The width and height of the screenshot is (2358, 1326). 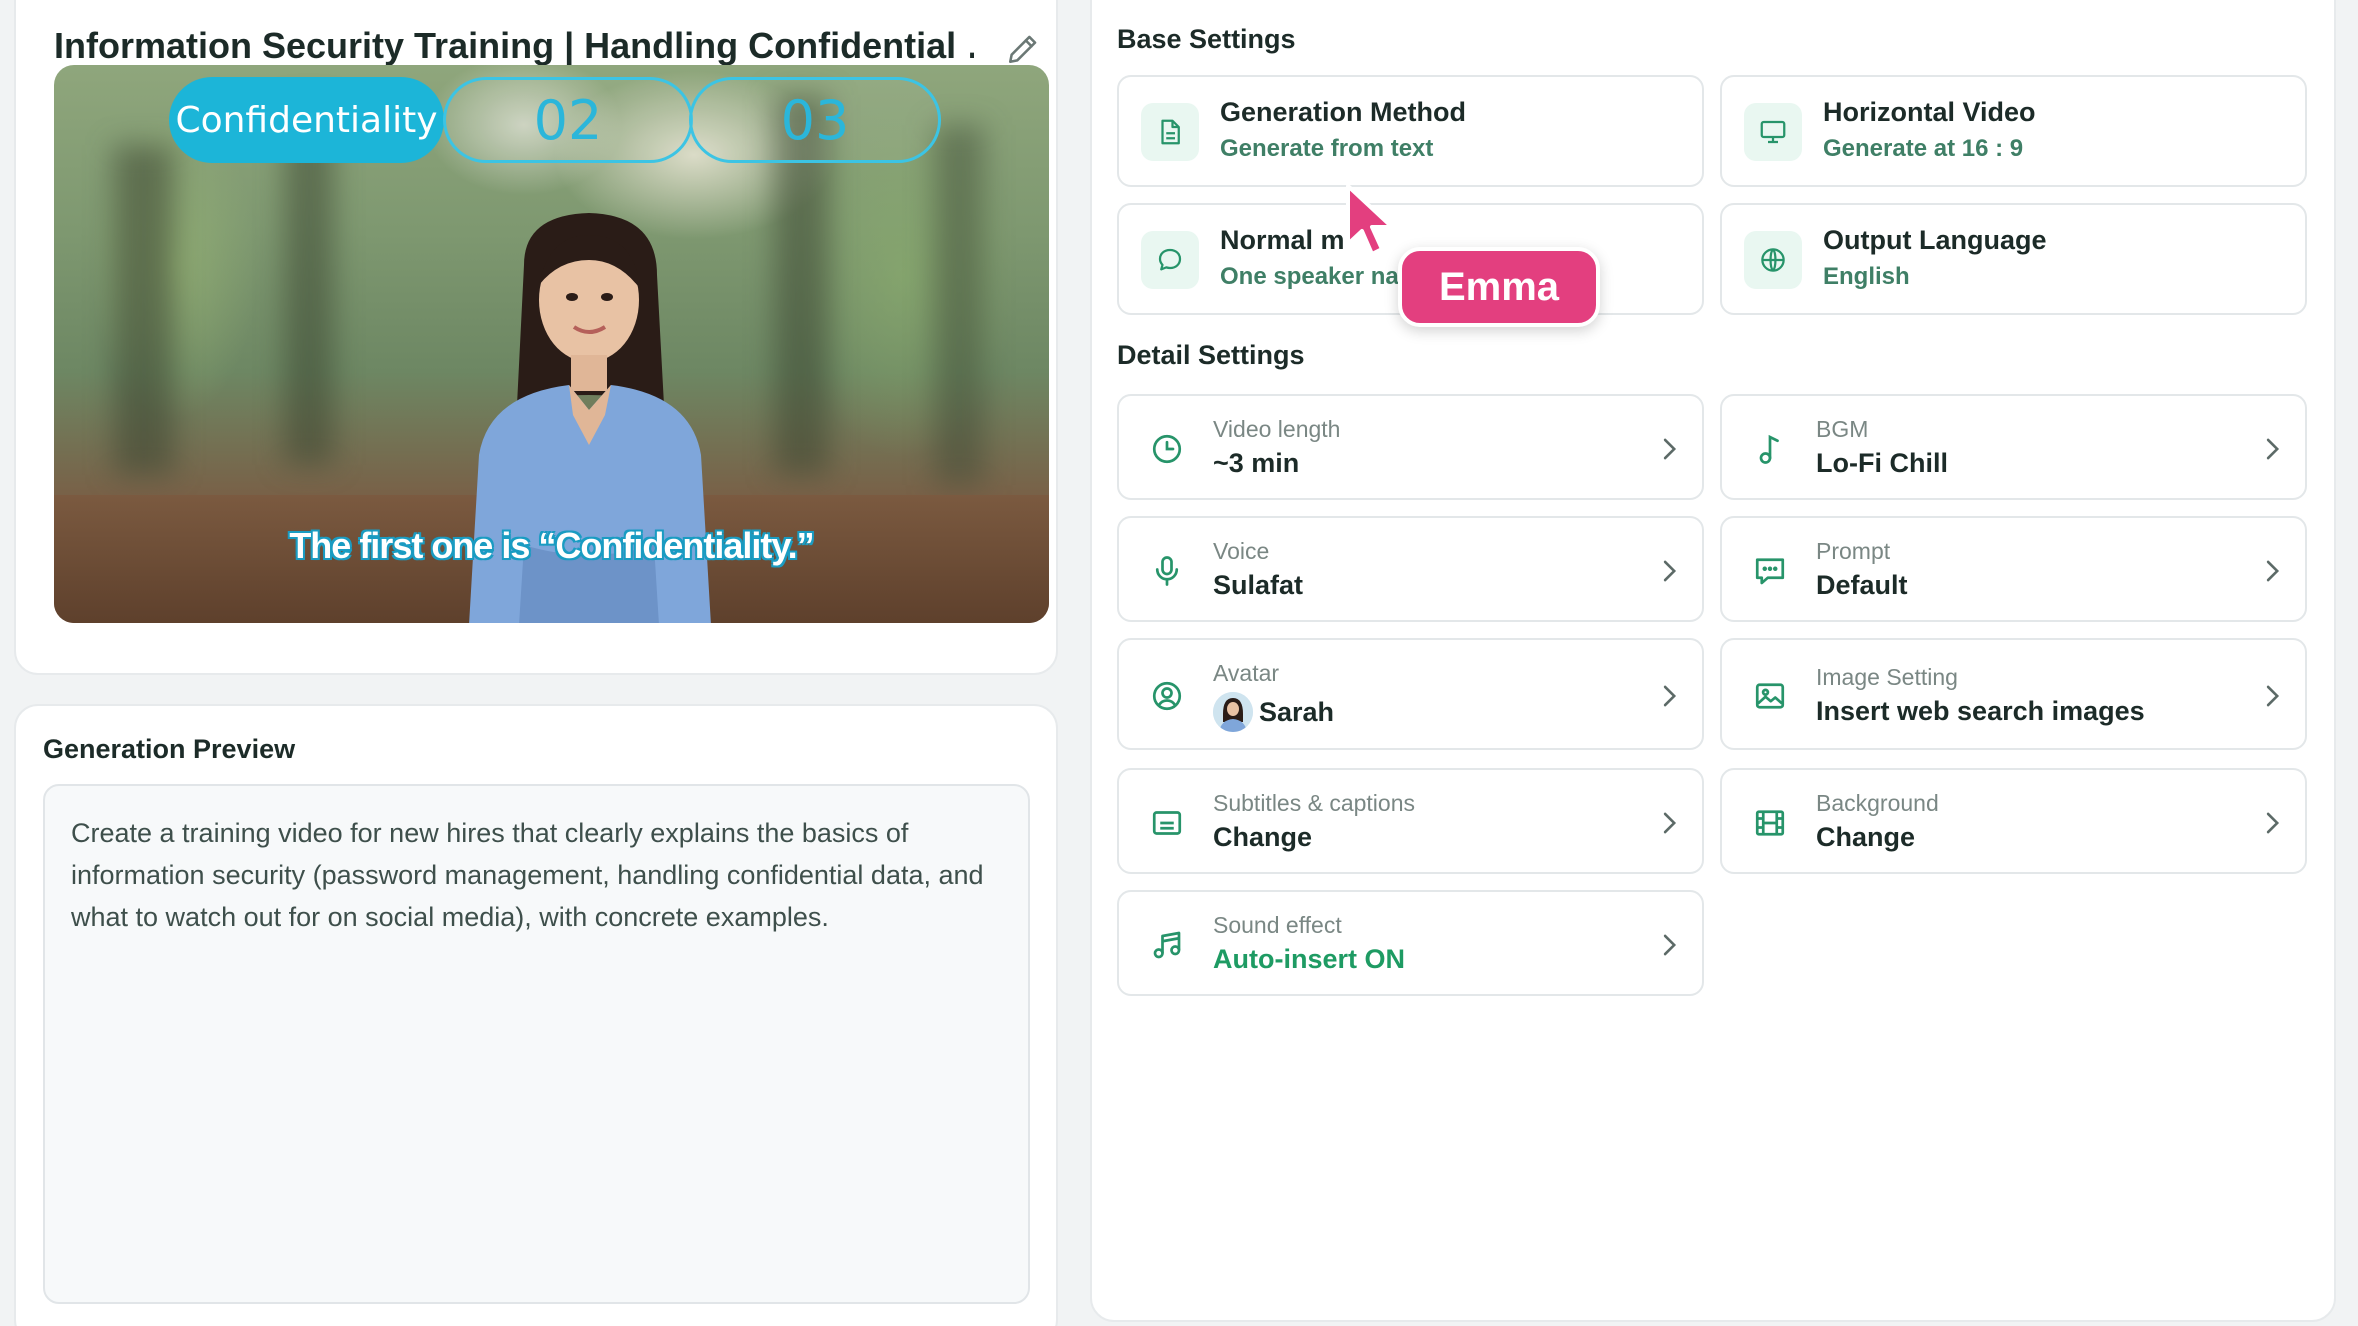 I want to click on user-circle-icon, so click(x=1167, y=696).